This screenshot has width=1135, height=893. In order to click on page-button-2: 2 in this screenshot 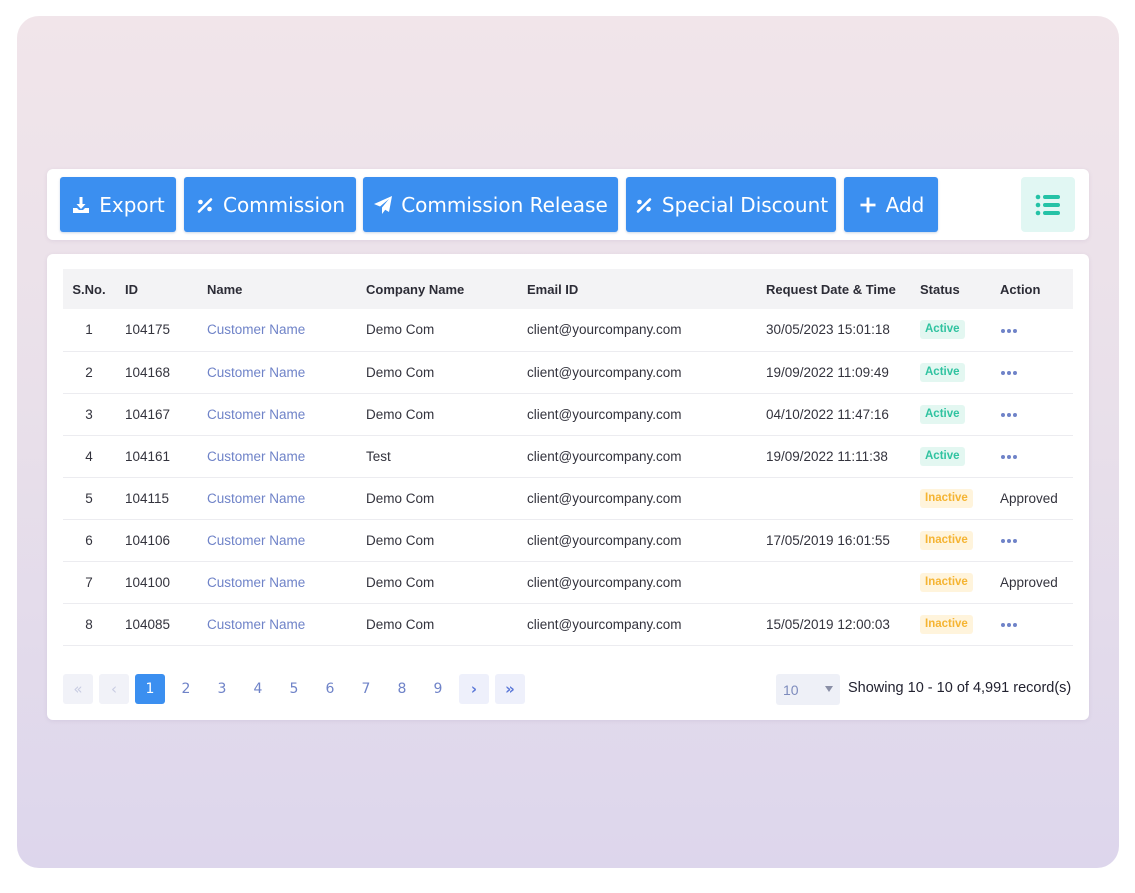, I will do `click(186, 689)`.